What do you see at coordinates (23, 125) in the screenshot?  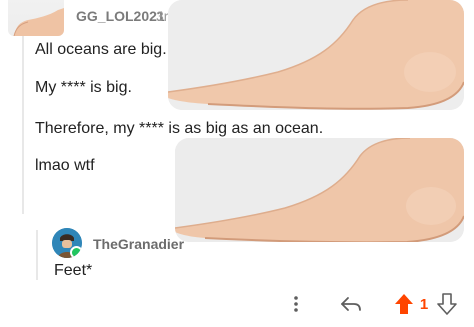 I see `thread-line` at bounding box center [23, 125].